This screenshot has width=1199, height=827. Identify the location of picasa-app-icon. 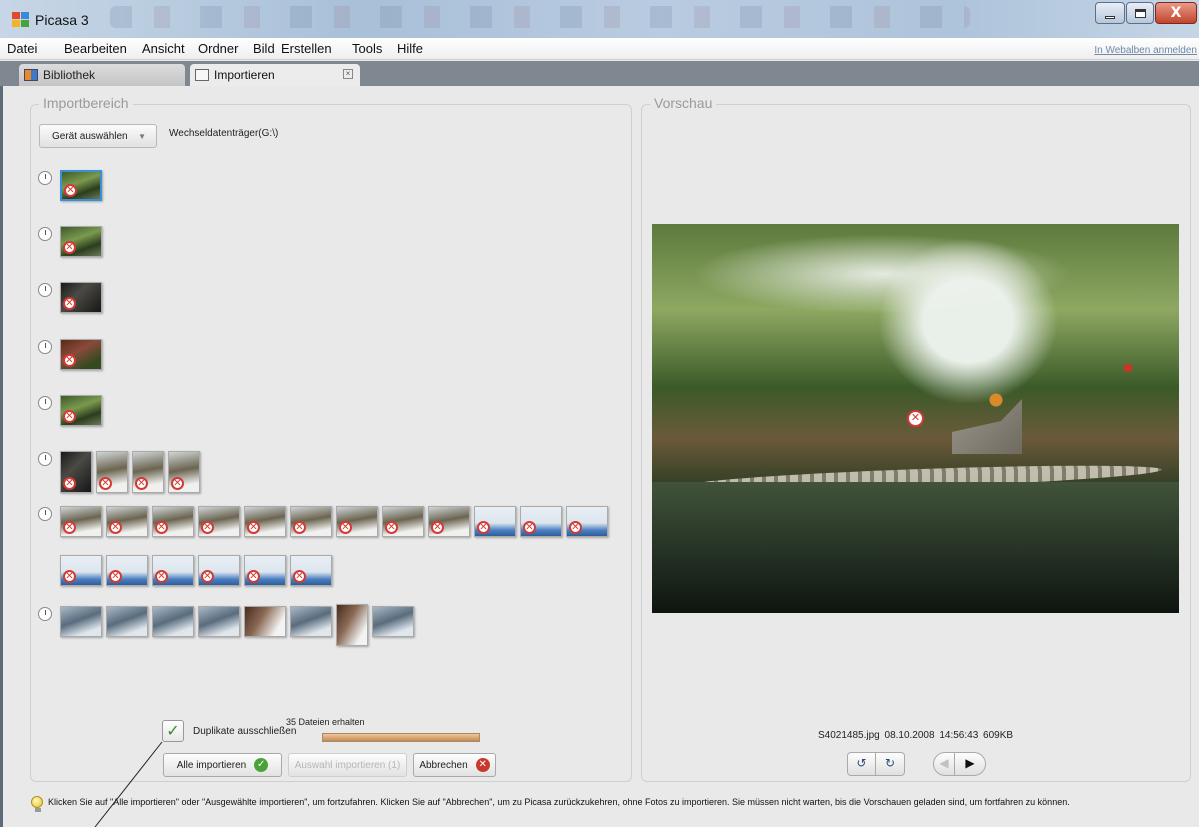
(21, 20).